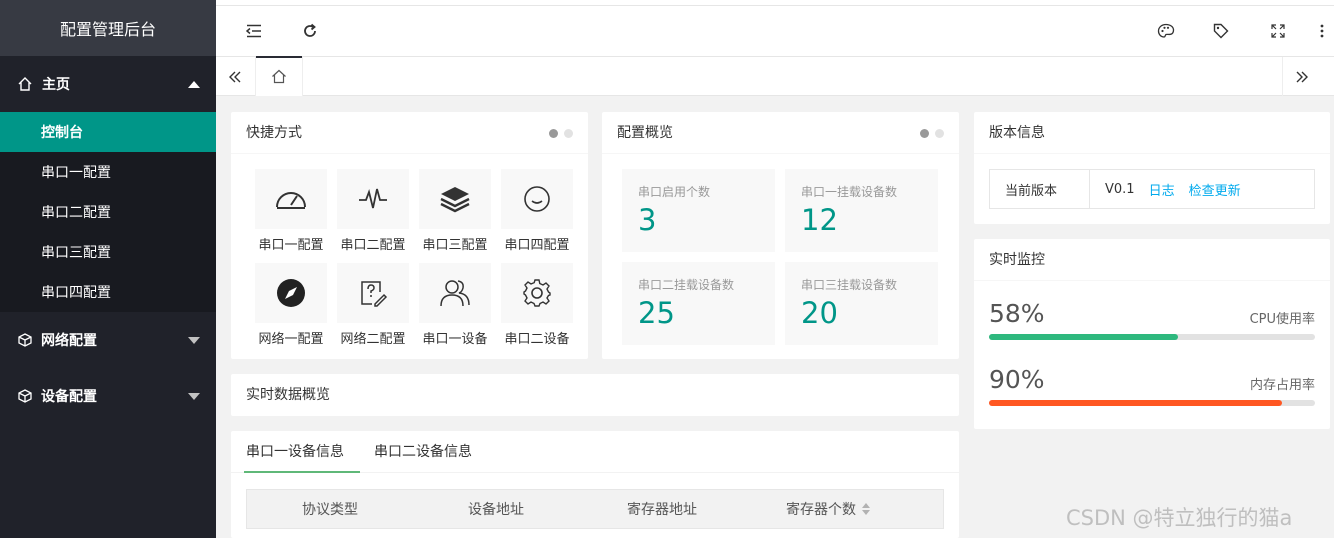 The width and height of the screenshot is (1334, 538). I want to click on col-address: 设备地址, so click(496, 510).